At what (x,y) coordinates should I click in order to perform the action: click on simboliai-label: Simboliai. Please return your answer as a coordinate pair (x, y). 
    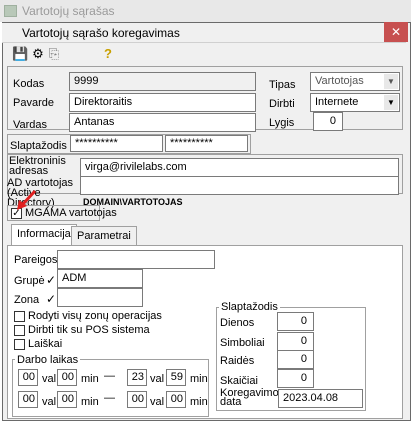
    Looking at the image, I should click on (242, 343).